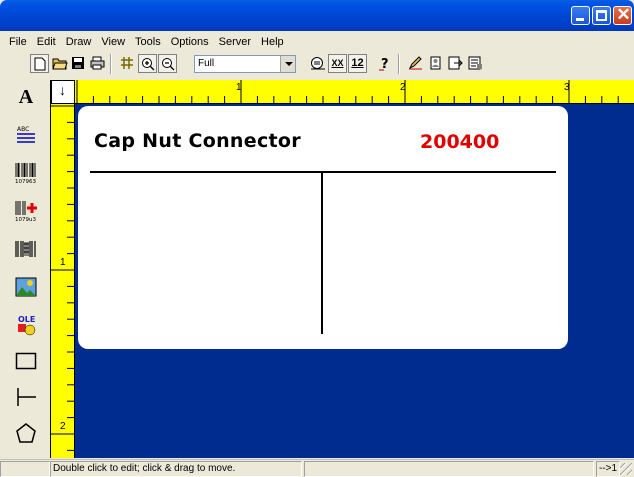 The width and height of the screenshot is (634, 477). I want to click on menu-edit: Edit, so click(46, 42).